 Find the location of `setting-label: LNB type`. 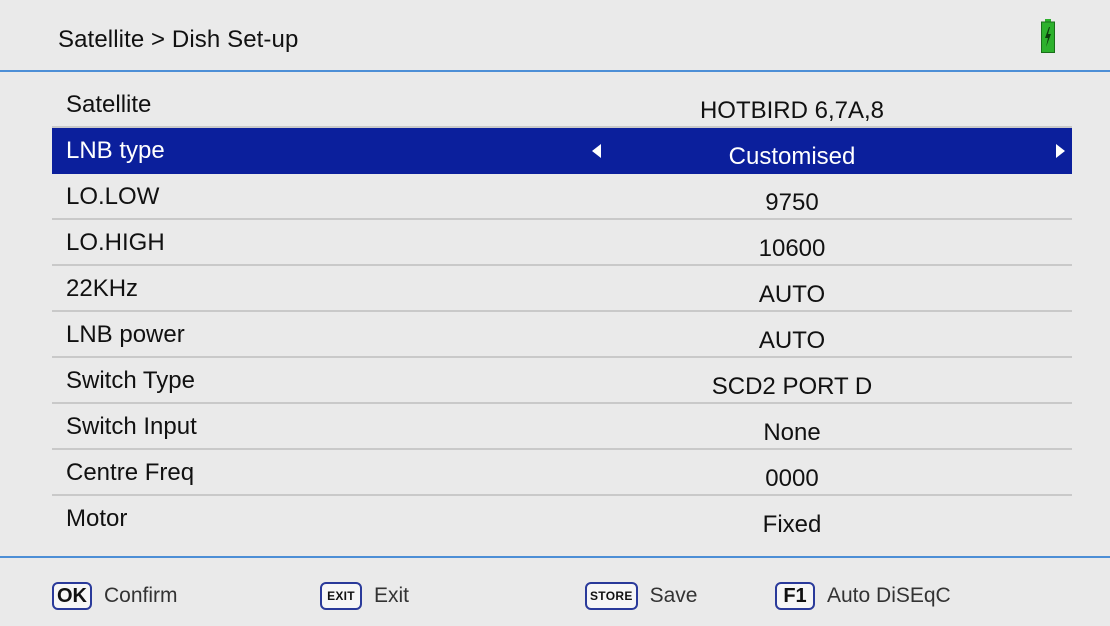

setting-label: LNB type is located at coordinates (115, 150).